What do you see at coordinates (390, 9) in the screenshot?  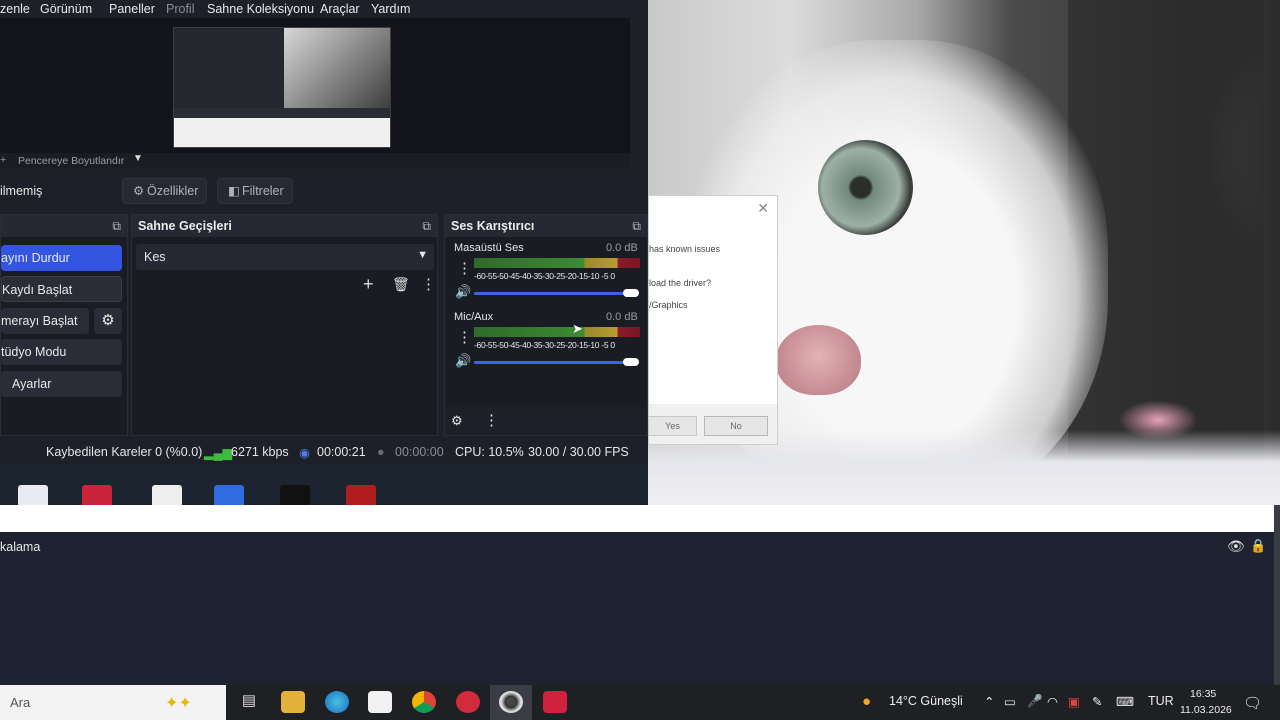 I see `menu-help: Yardım` at bounding box center [390, 9].